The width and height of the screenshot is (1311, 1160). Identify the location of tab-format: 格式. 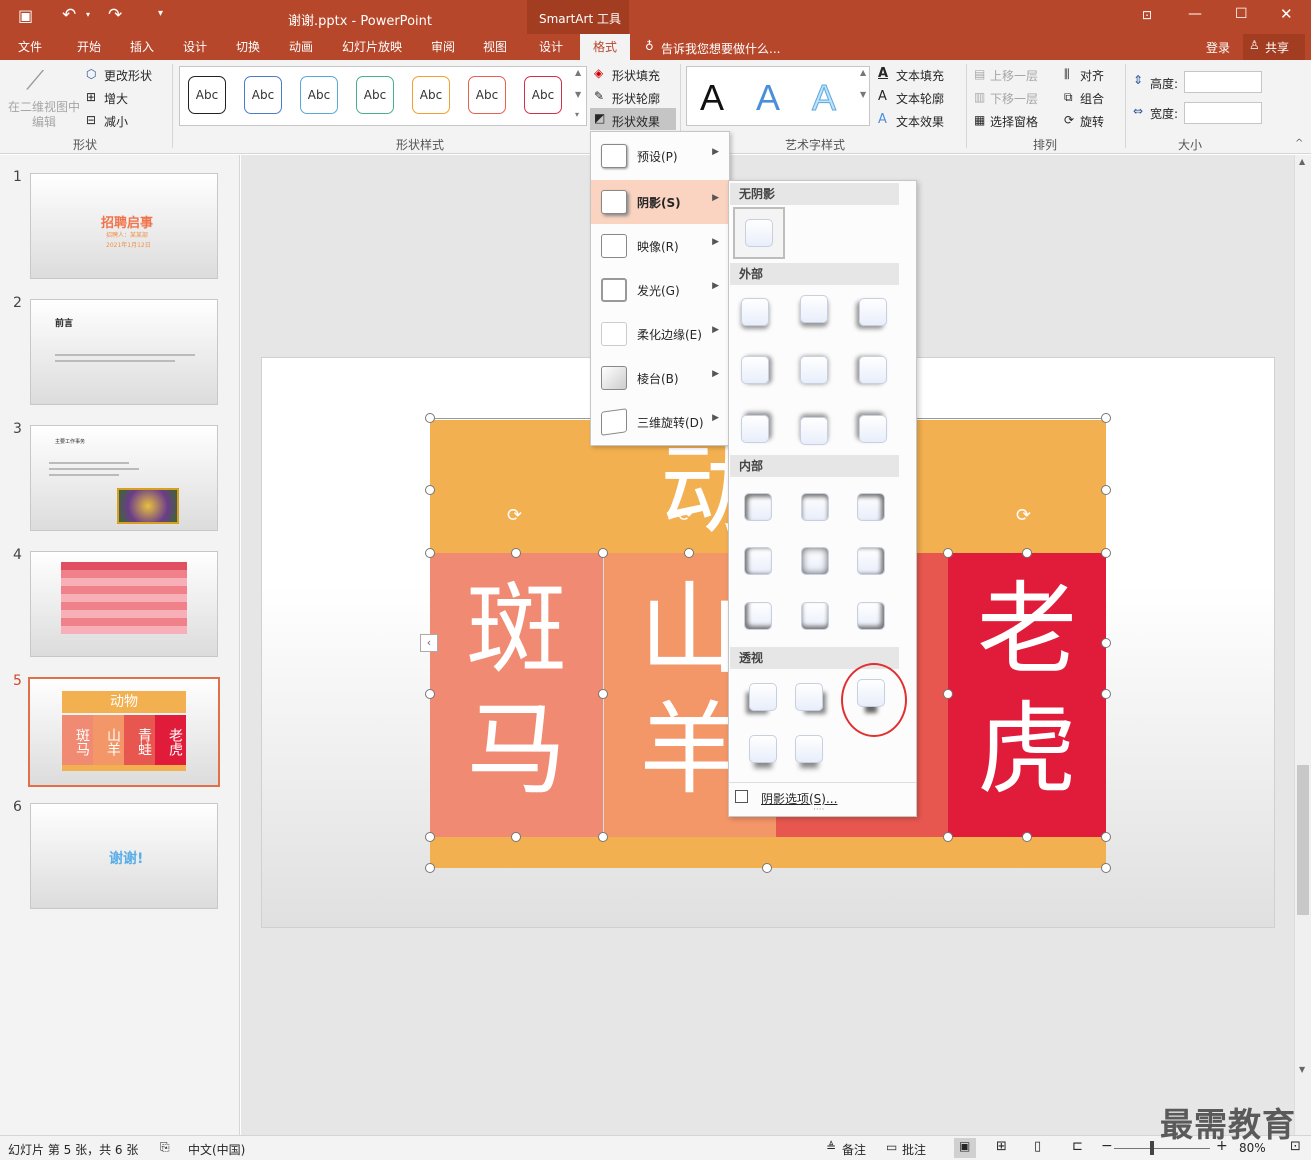
(605, 47).